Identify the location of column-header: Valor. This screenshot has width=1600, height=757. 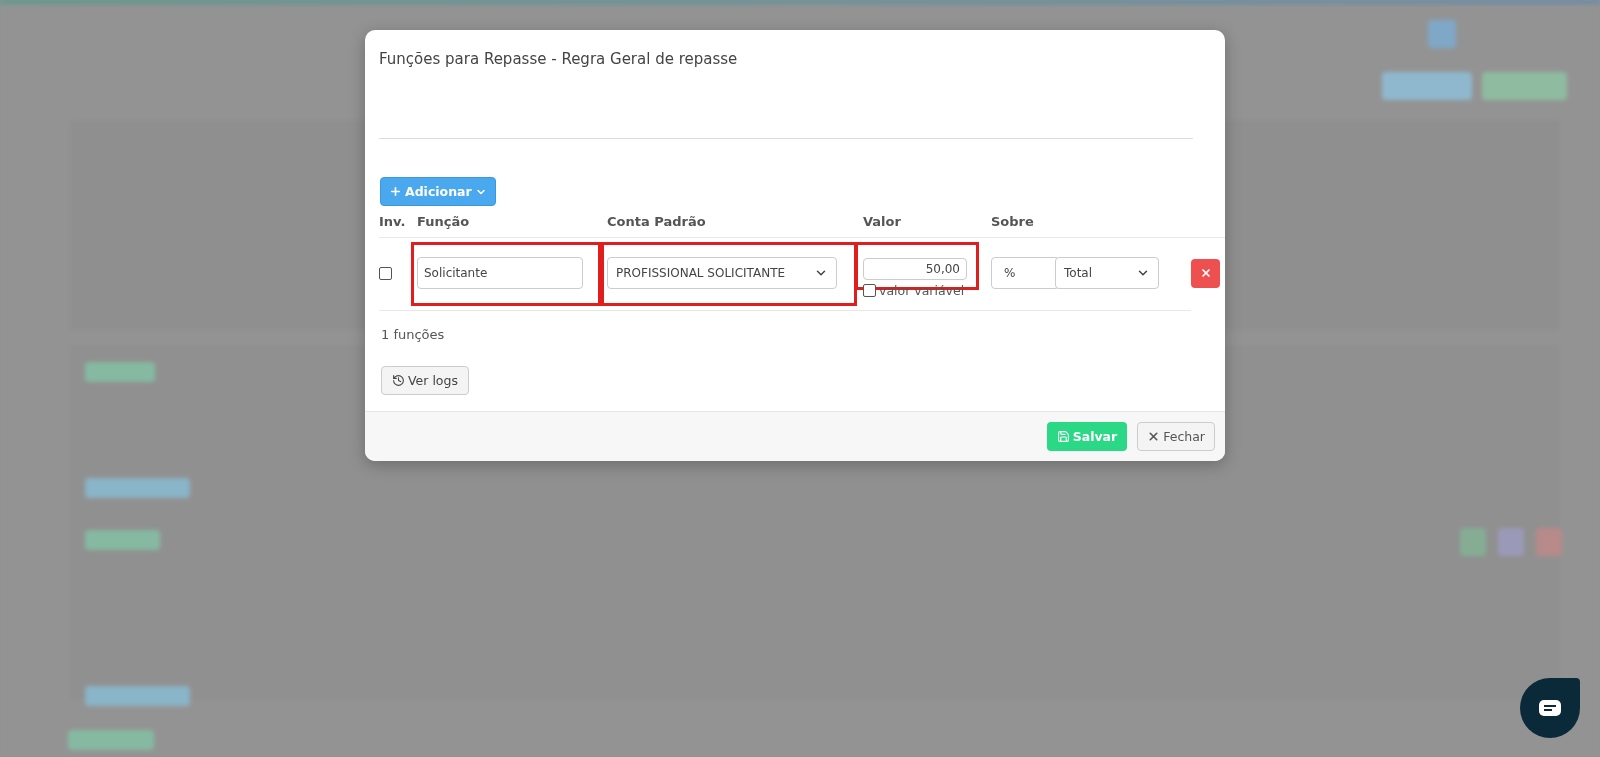
(882, 222).